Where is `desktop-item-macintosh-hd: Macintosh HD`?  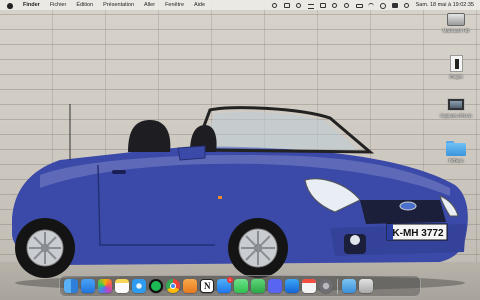 desktop-item-macintosh-hd: Macintosh HD is located at coordinates (456, 23).